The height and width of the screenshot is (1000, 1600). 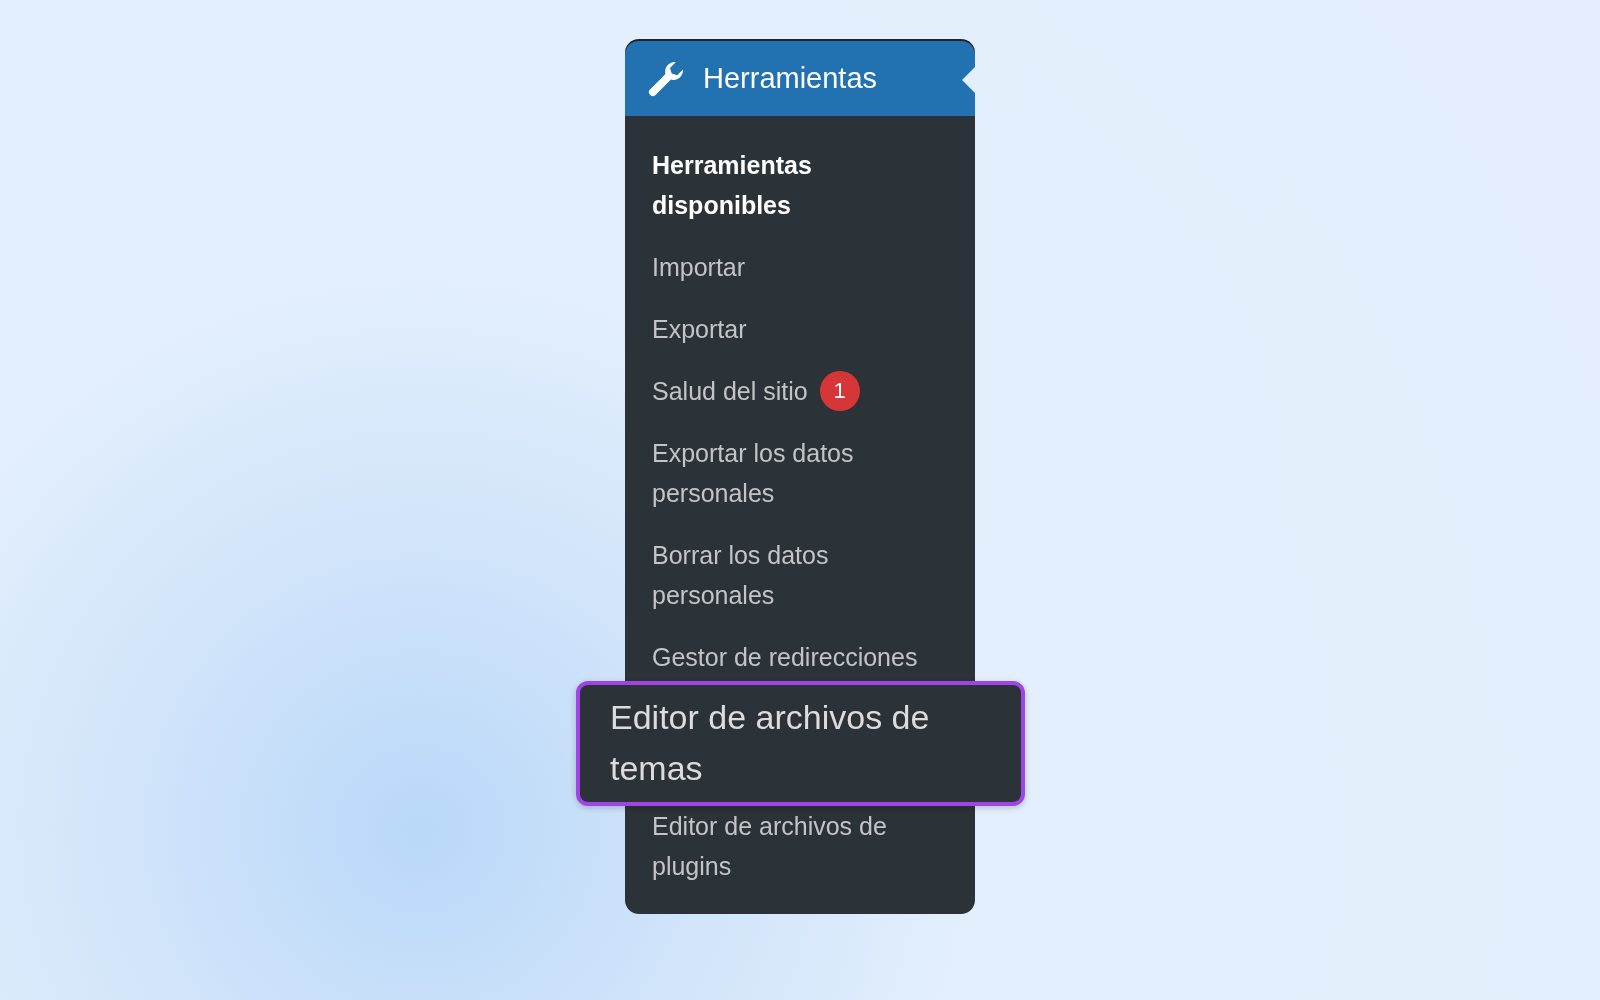 I want to click on menu-item: Importar, so click(x=800, y=267).